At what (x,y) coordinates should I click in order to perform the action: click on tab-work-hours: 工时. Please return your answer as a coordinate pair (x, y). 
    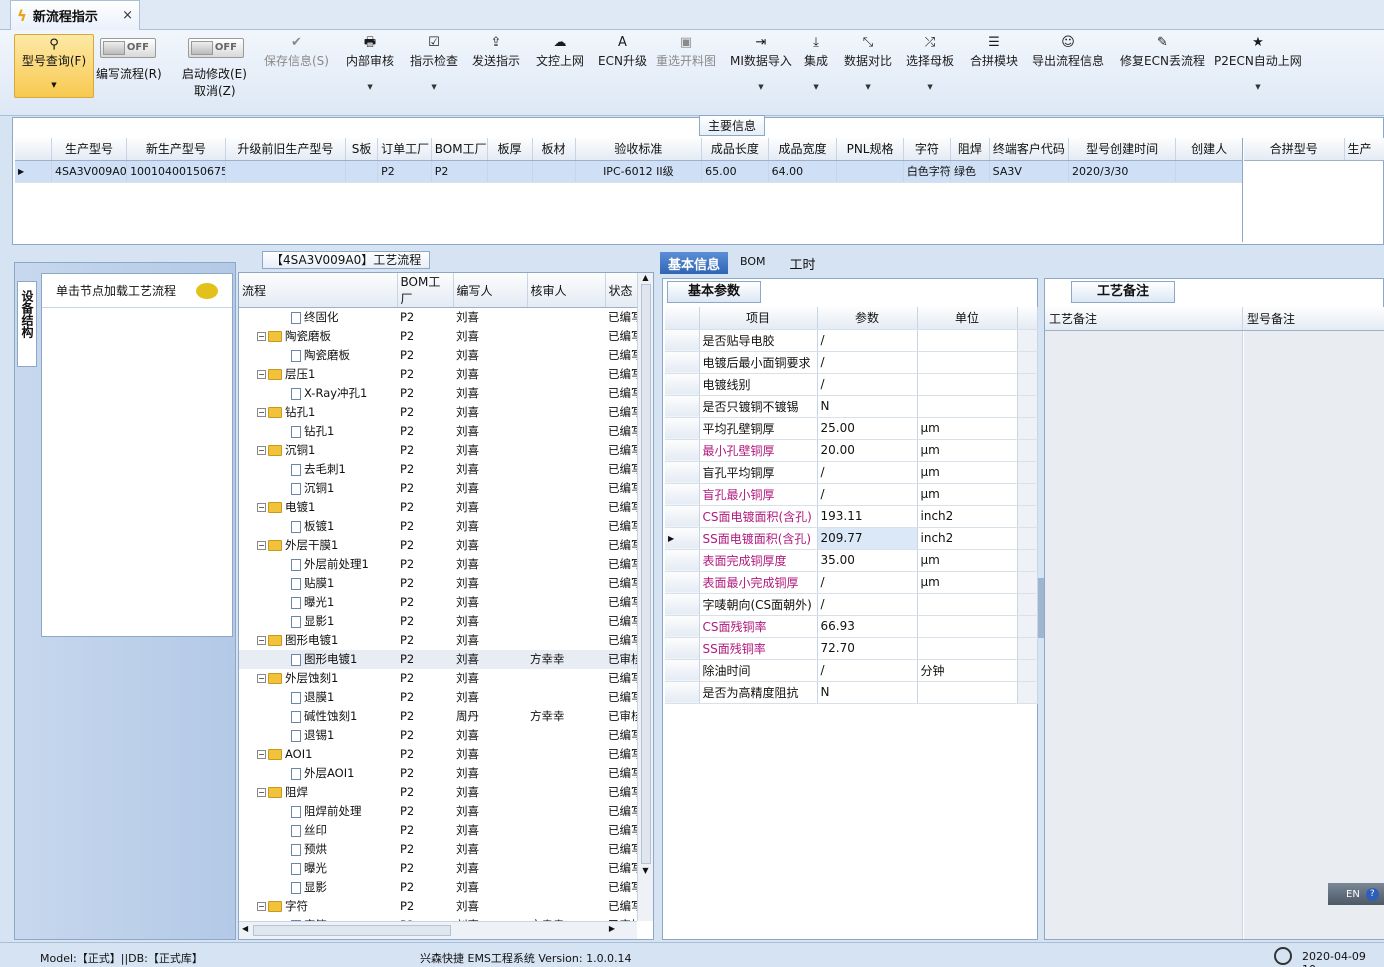
    Looking at the image, I should click on (803, 263).